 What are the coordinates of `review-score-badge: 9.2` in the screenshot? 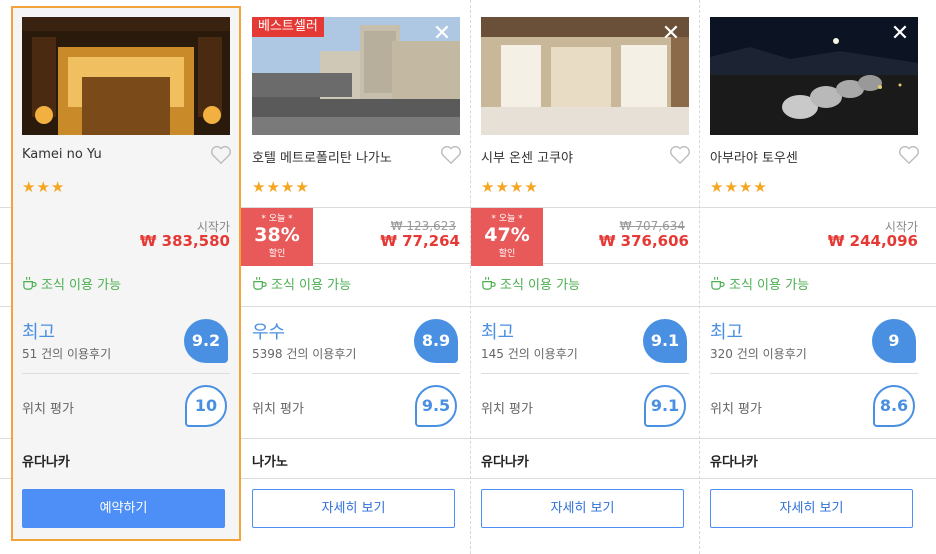 It's located at (206, 341).